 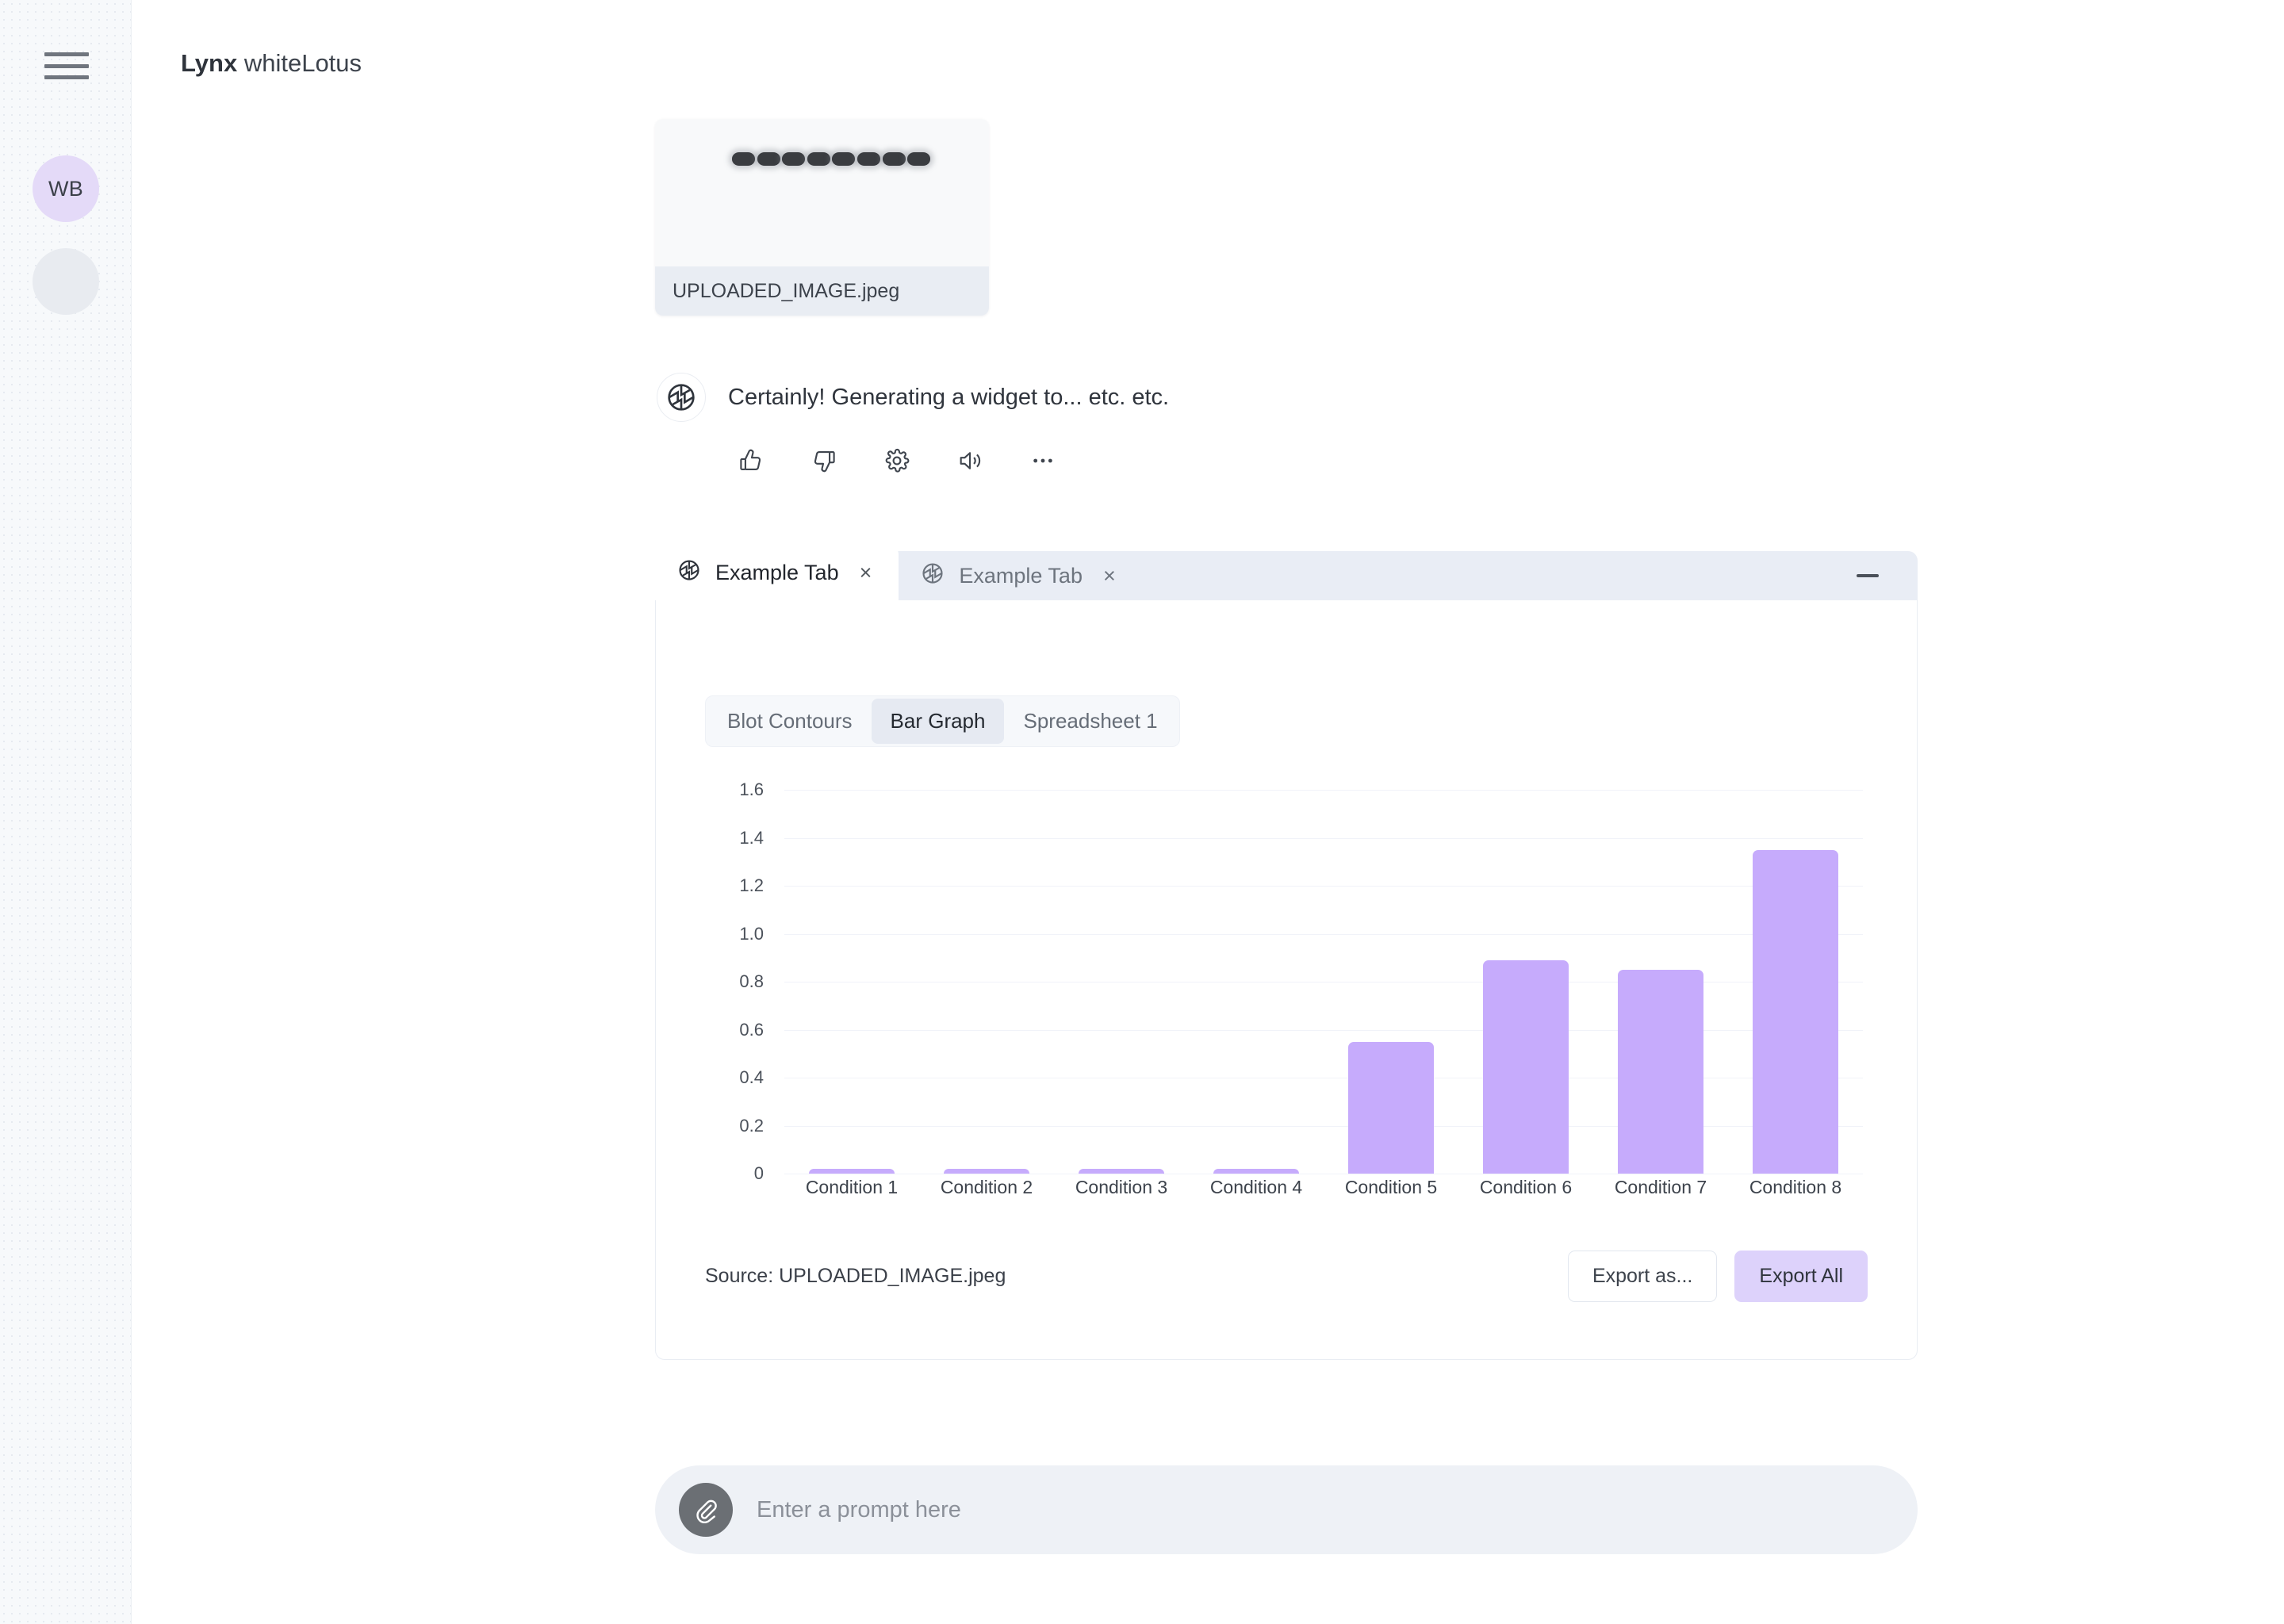 I want to click on thumbs-up-icon, so click(x=751, y=460).